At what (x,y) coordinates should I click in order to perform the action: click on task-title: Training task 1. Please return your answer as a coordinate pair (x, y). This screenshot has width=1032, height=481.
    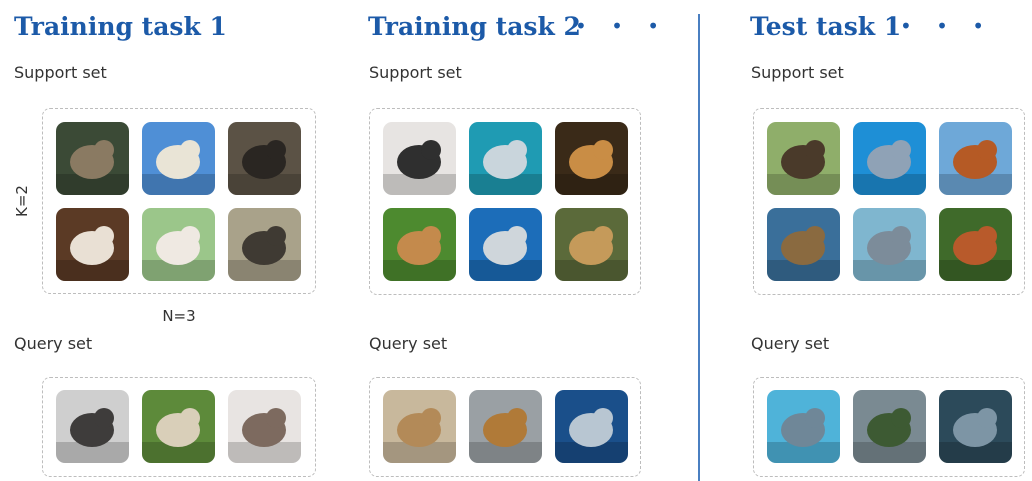
    Looking at the image, I should click on (120, 26).